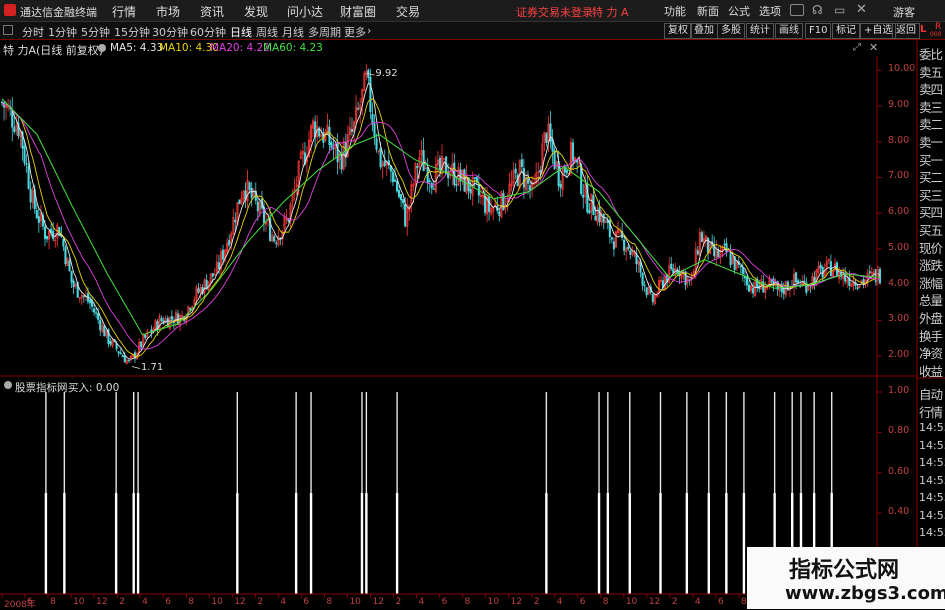 The height and width of the screenshot is (610, 945). What do you see at coordinates (899, 176) in the screenshot?
I see `price-tick-label: 7.00` at bounding box center [899, 176].